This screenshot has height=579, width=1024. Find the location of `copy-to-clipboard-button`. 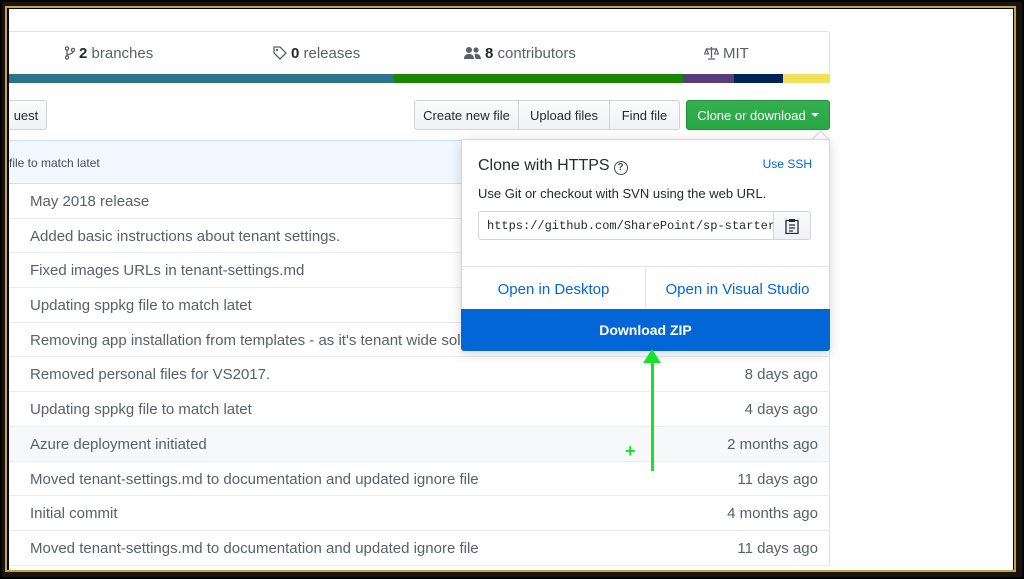

copy-to-clipboard-button is located at coordinates (792, 225).